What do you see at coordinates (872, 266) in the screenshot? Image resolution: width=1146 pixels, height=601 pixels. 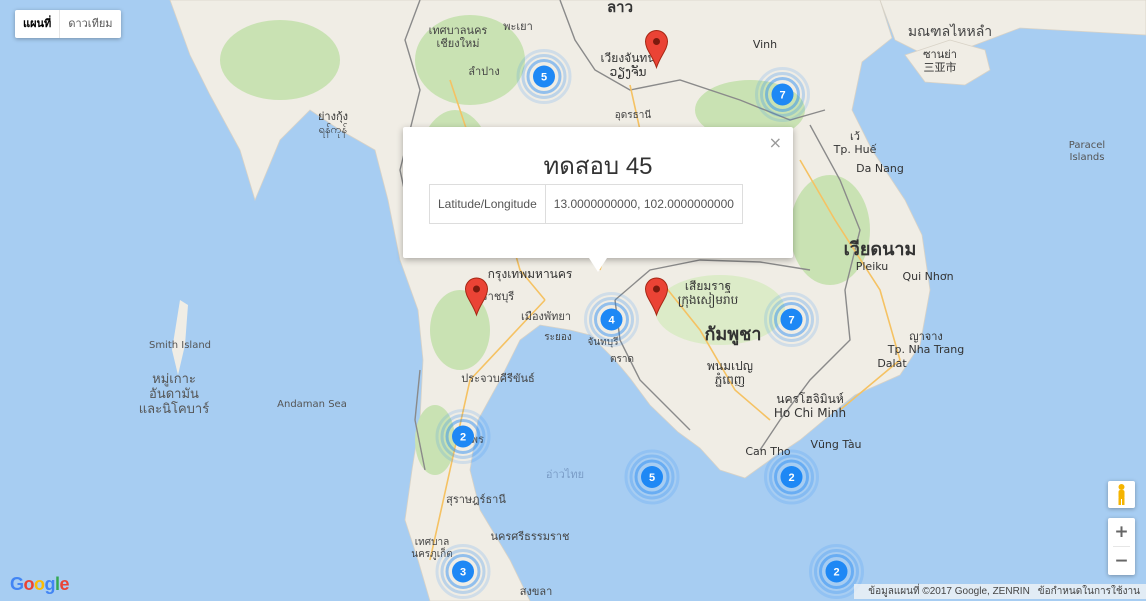 I see `map-label-pleiku: Pleiku` at bounding box center [872, 266].